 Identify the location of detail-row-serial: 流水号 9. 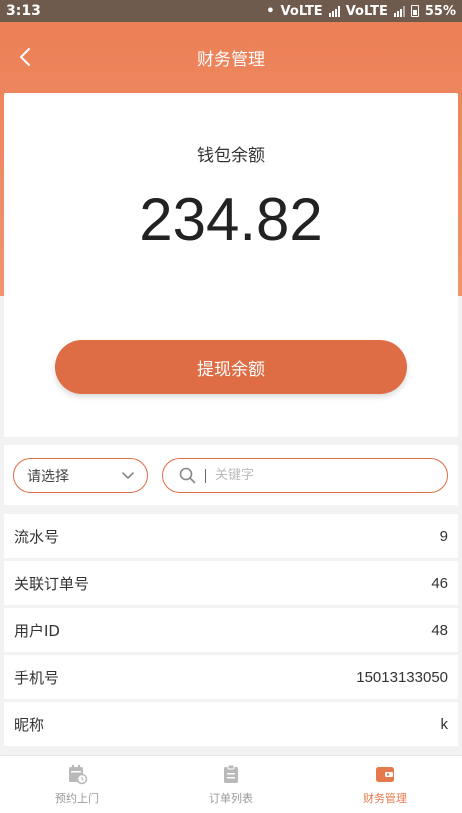
(231, 536).